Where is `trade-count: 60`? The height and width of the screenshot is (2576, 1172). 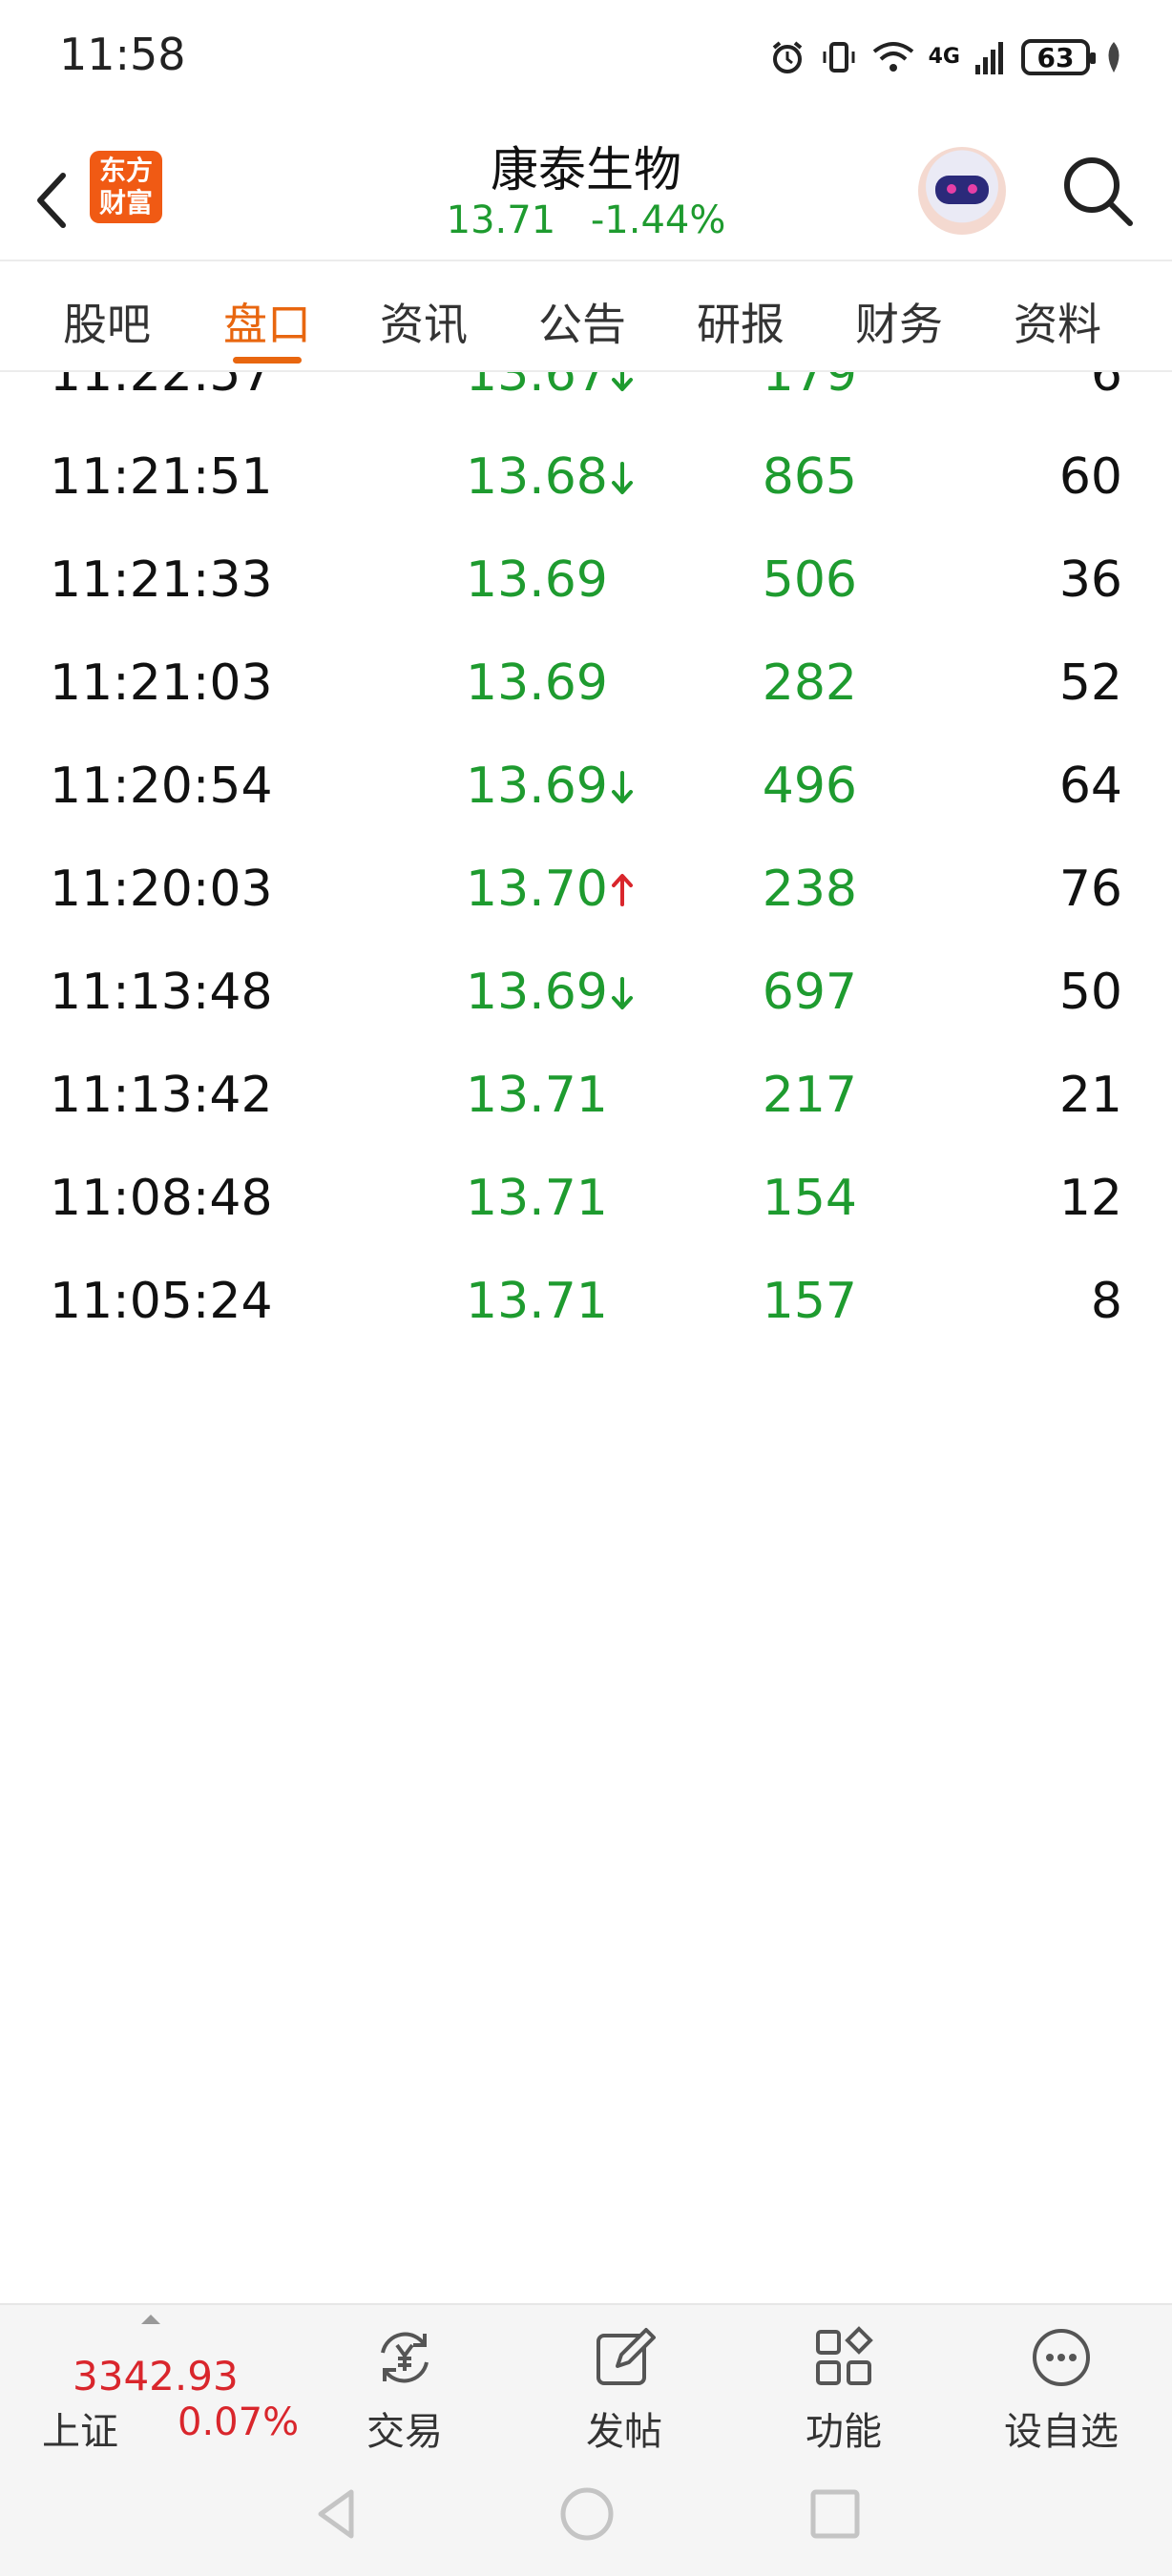 trade-count: 60 is located at coordinates (1090, 477).